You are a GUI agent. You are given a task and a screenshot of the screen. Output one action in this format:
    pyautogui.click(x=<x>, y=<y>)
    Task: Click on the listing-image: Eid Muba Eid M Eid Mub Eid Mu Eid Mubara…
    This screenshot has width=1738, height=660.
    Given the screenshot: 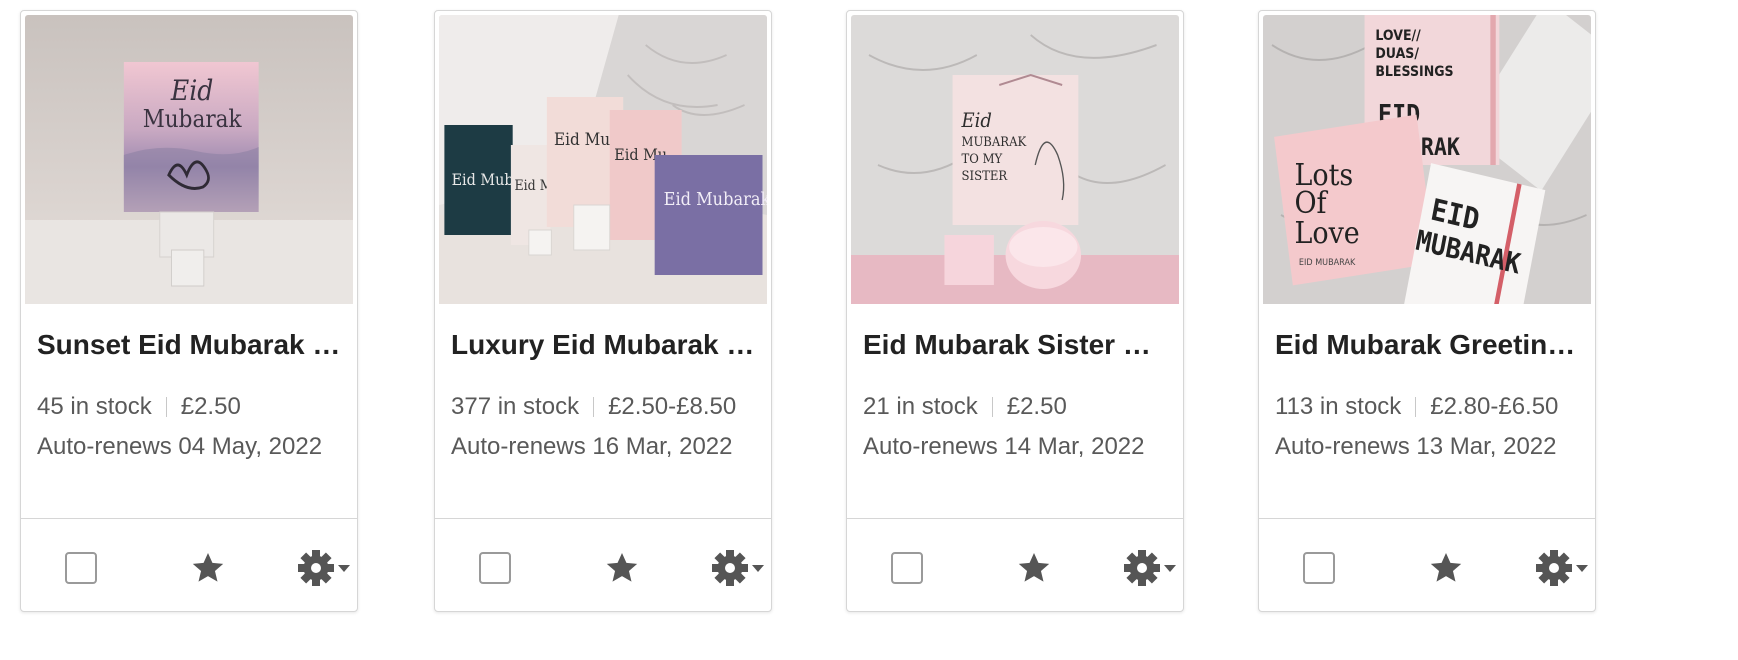 What is the action you would take?
    pyautogui.click(x=603, y=159)
    